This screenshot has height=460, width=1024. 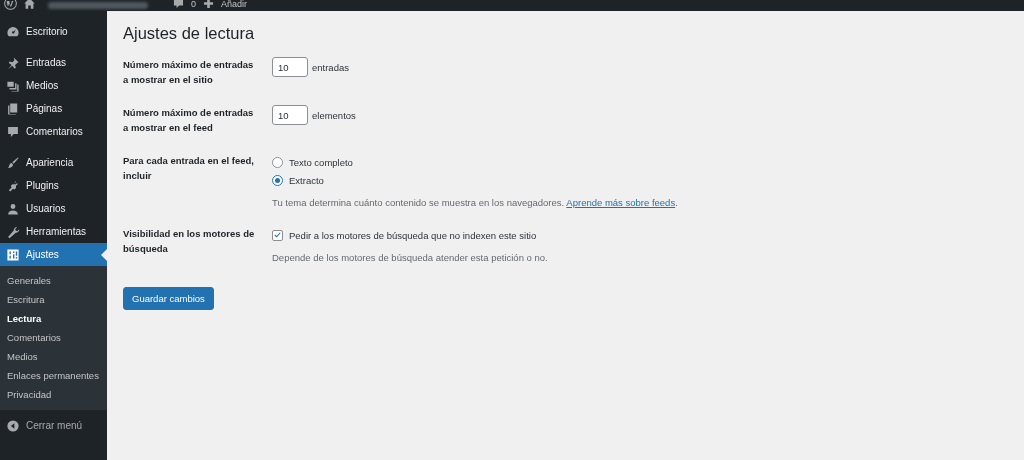 What do you see at coordinates (53, 280) in the screenshot?
I see `submenu-item: Generales` at bounding box center [53, 280].